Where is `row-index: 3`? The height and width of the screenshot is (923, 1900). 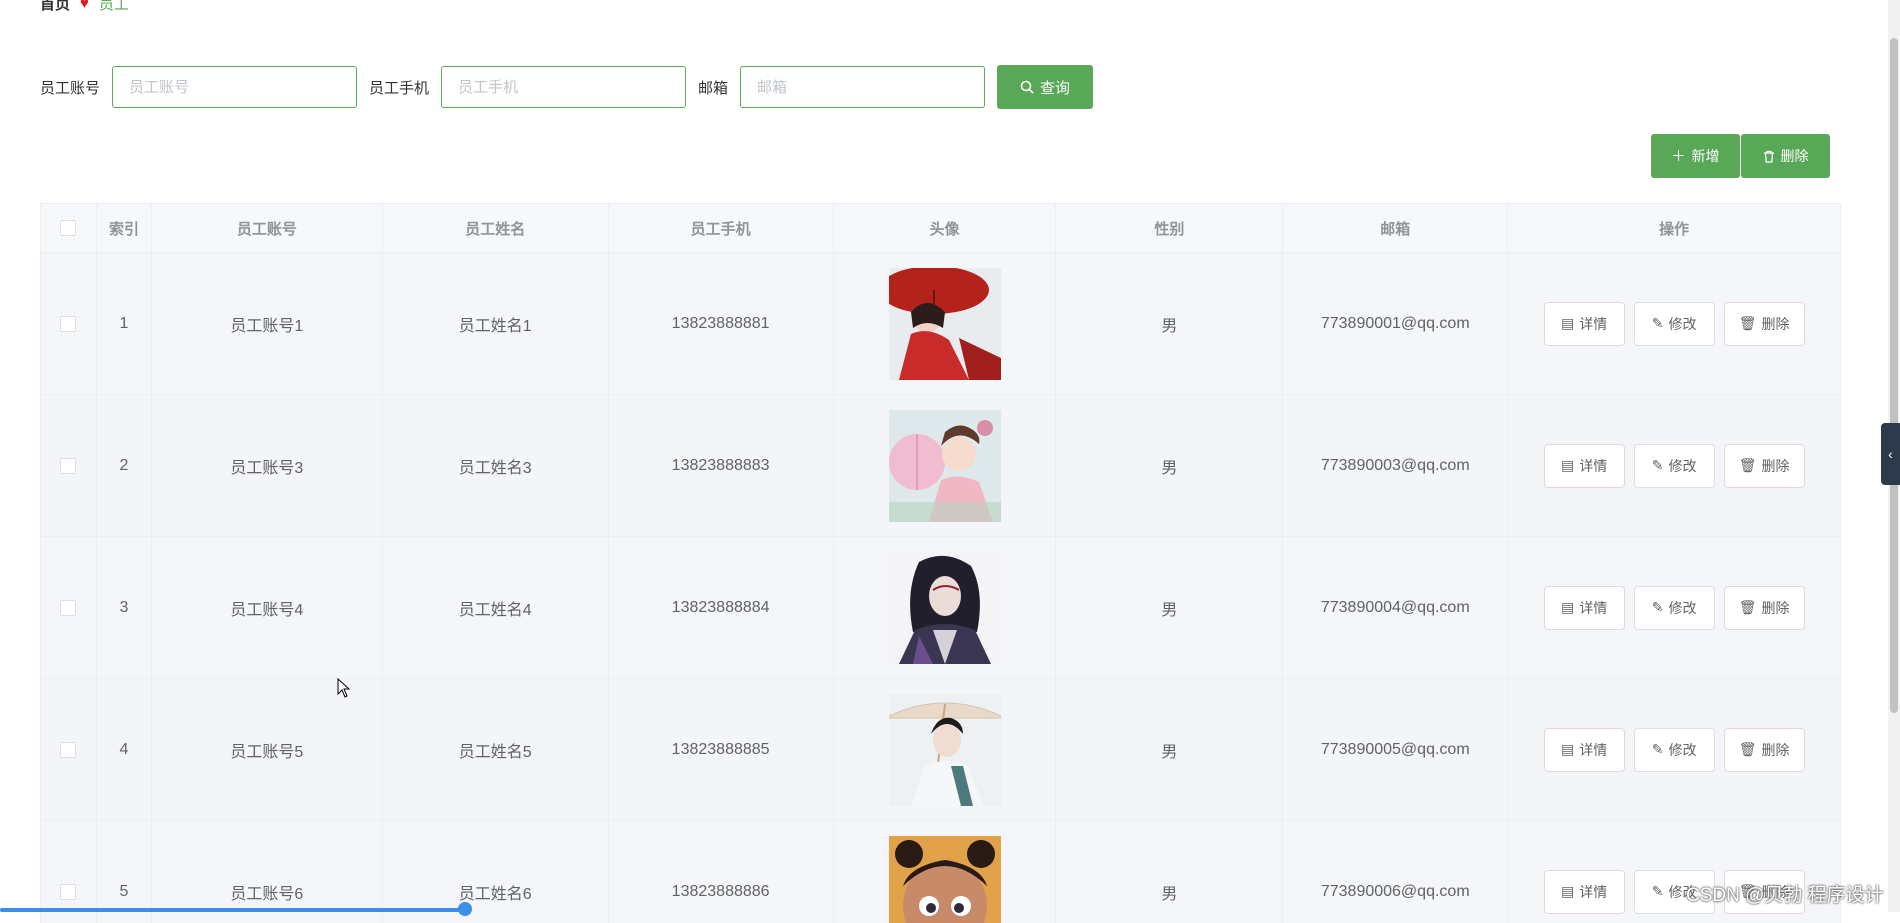
row-index: 3 is located at coordinates (124, 607).